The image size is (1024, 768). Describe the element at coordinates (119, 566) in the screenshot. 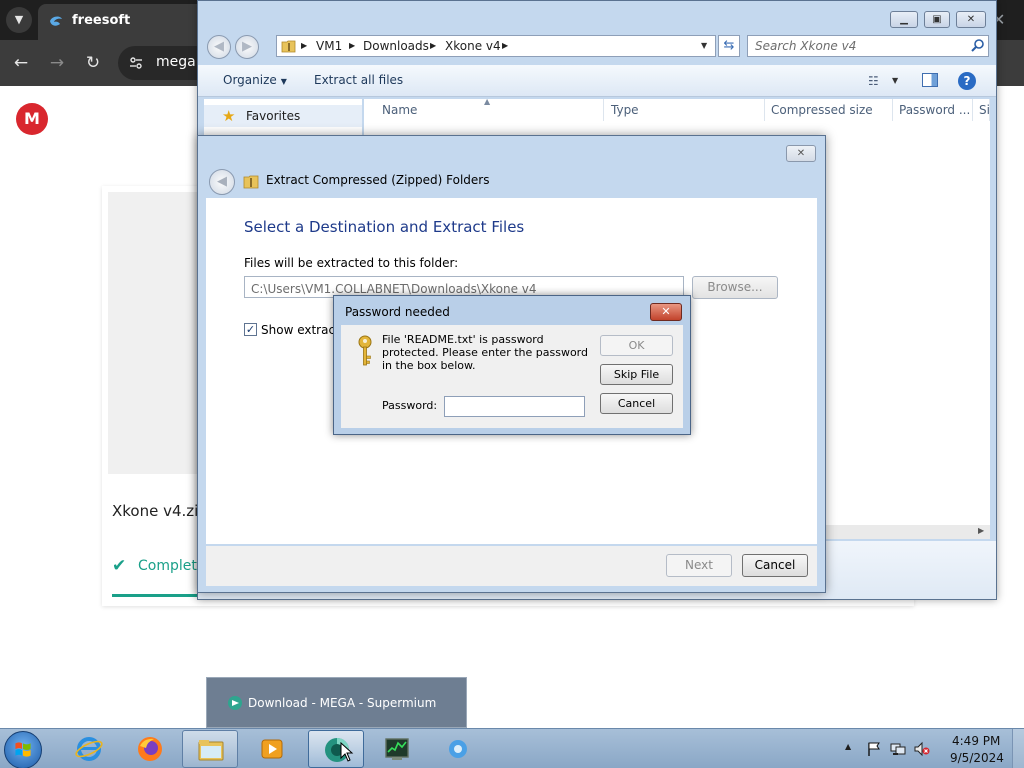

I see `checkmark-icon: ✔` at that location.